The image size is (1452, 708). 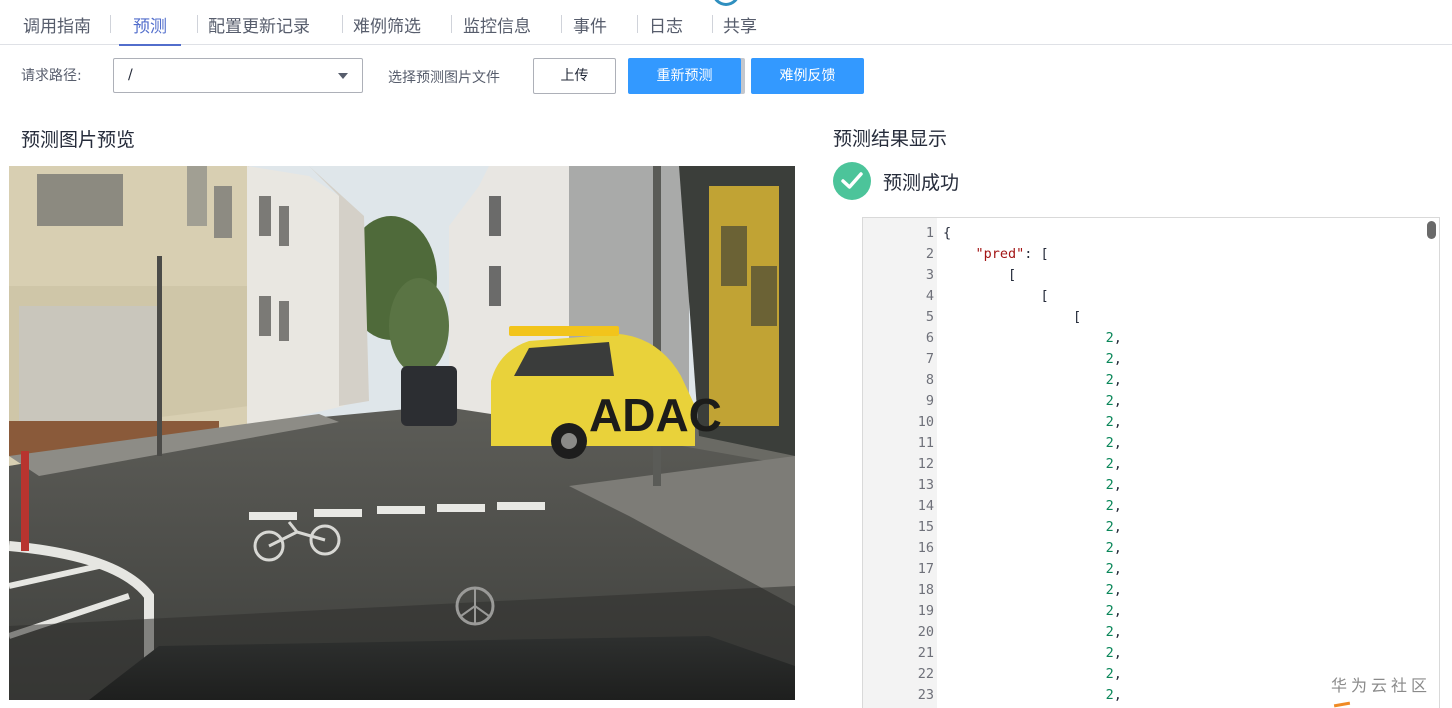 What do you see at coordinates (57, 28) in the screenshot?
I see `tab-call-guide: 调用指南` at bounding box center [57, 28].